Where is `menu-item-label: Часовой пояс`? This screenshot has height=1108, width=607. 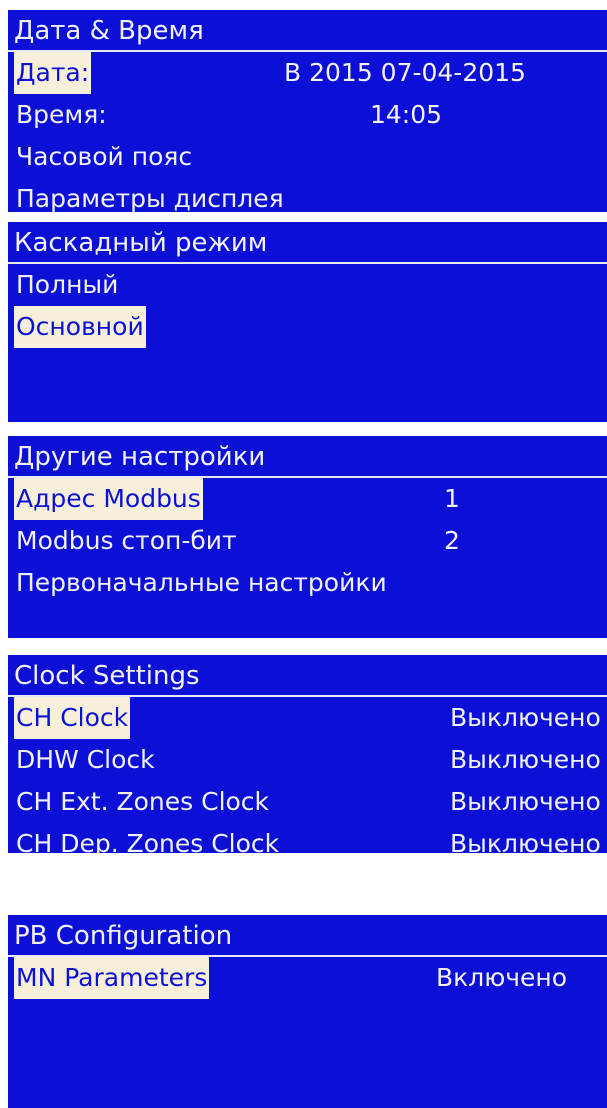
menu-item-label: Часовой пояс is located at coordinates (104, 156).